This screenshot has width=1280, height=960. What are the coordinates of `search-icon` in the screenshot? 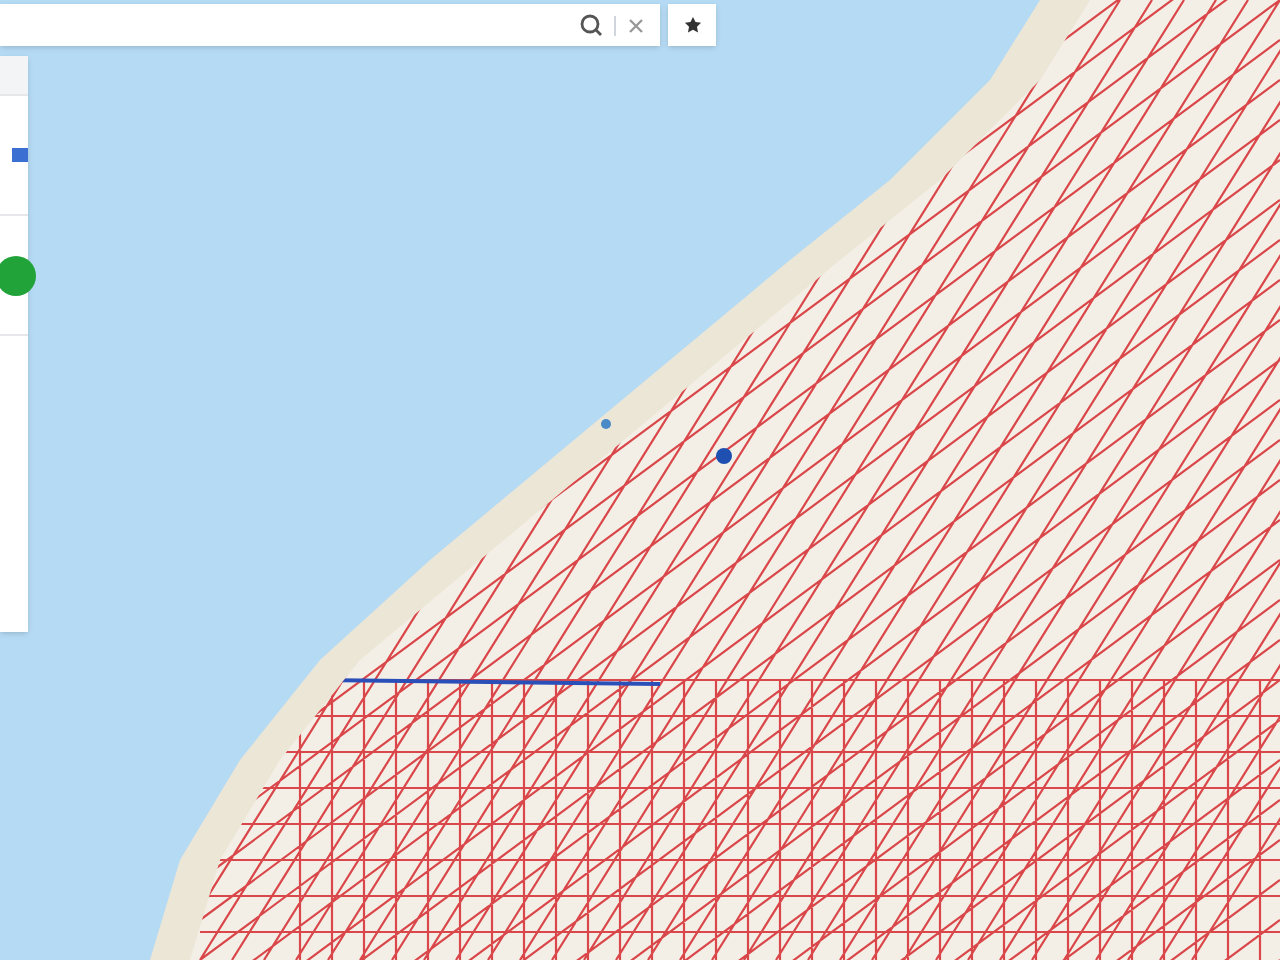 It's located at (591, 25).